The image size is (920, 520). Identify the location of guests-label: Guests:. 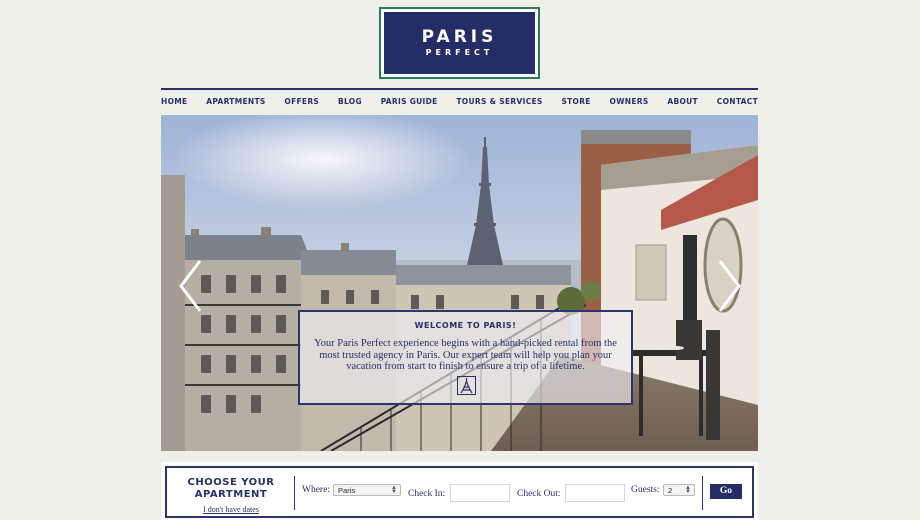
(645, 490).